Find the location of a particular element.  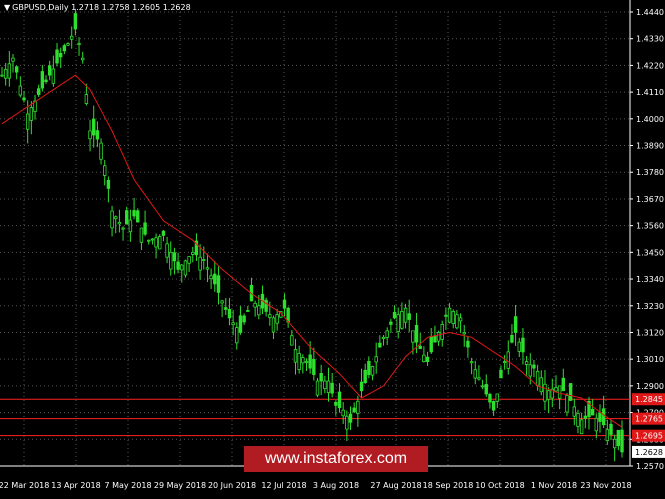

level-price-label: 1.2765 is located at coordinates (648, 418).